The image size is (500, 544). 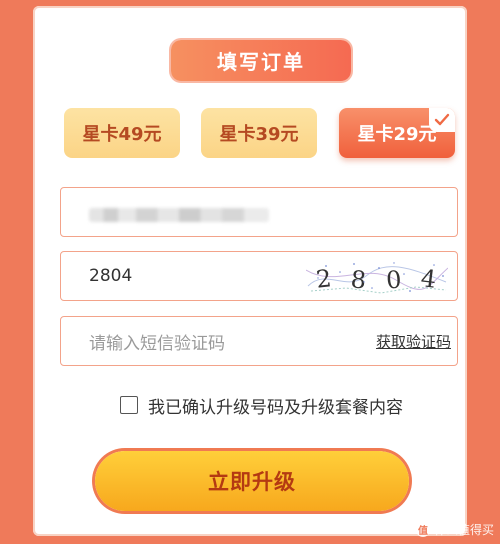 I want to click on page-title: 填写订单, so click(x=261, y=60).